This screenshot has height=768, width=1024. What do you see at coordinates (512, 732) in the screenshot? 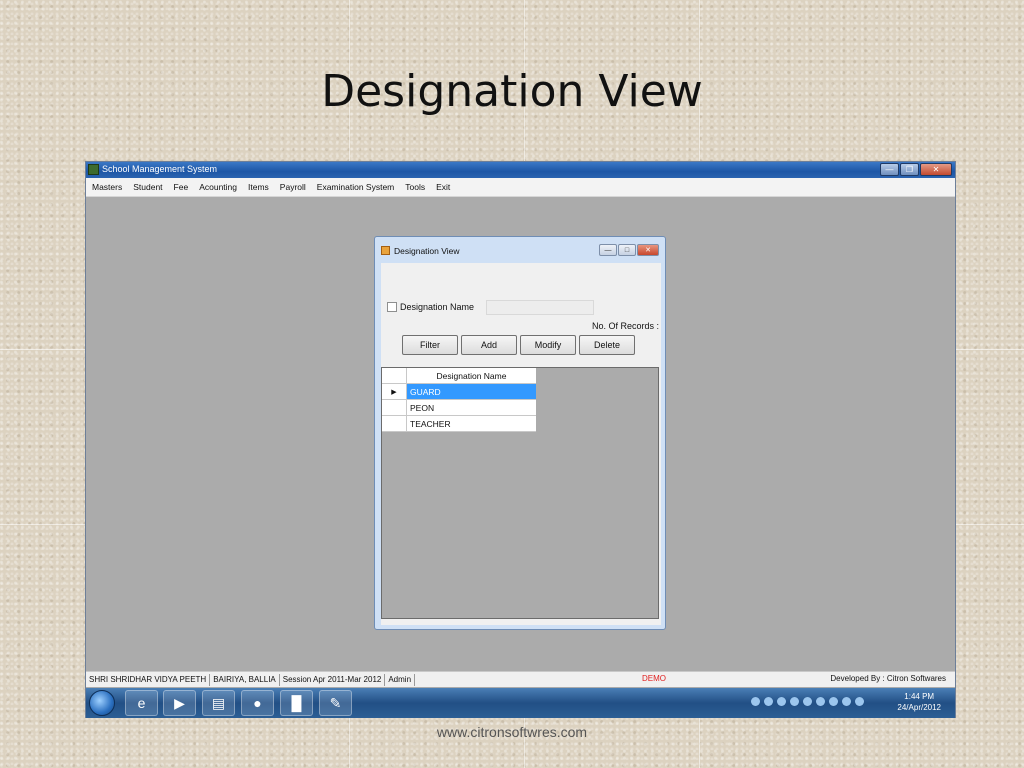
I see `footer-url: www.citronsoftwres.com` at bounding box center [512, 732].